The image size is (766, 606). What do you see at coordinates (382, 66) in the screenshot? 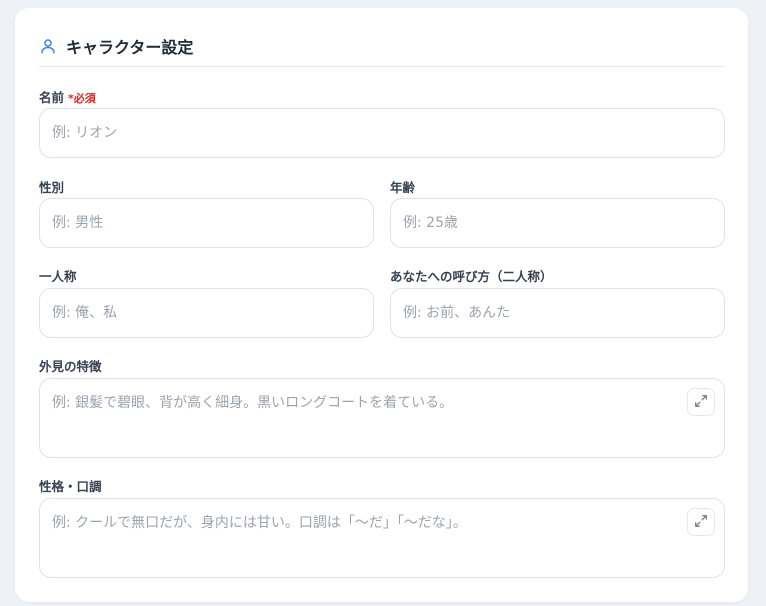
I see `header-divider` at bounding box center [382, 66].